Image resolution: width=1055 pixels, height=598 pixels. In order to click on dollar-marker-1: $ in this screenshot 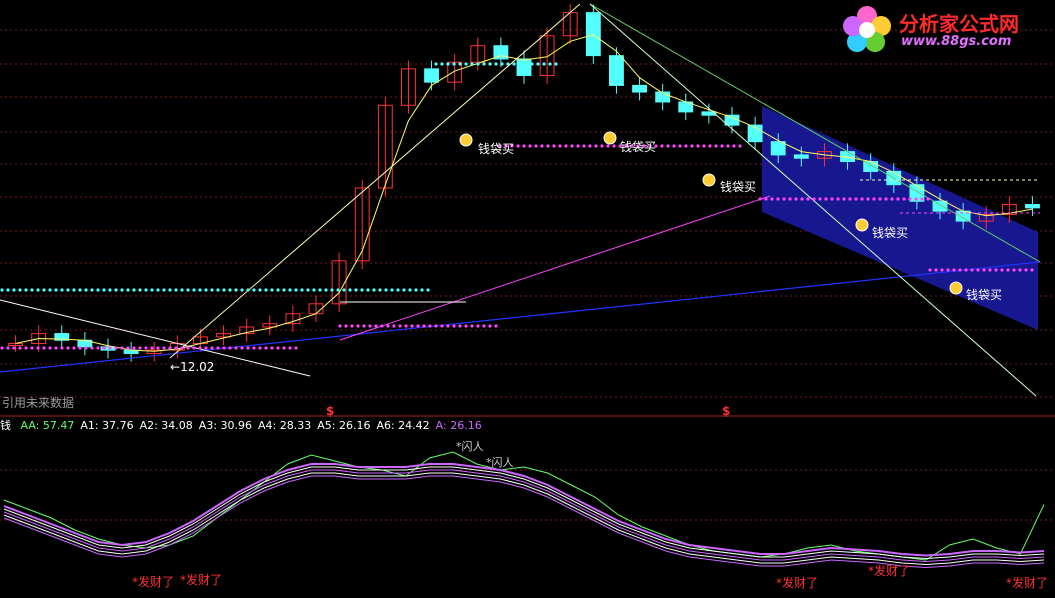, I will do `click(330, 411)`.